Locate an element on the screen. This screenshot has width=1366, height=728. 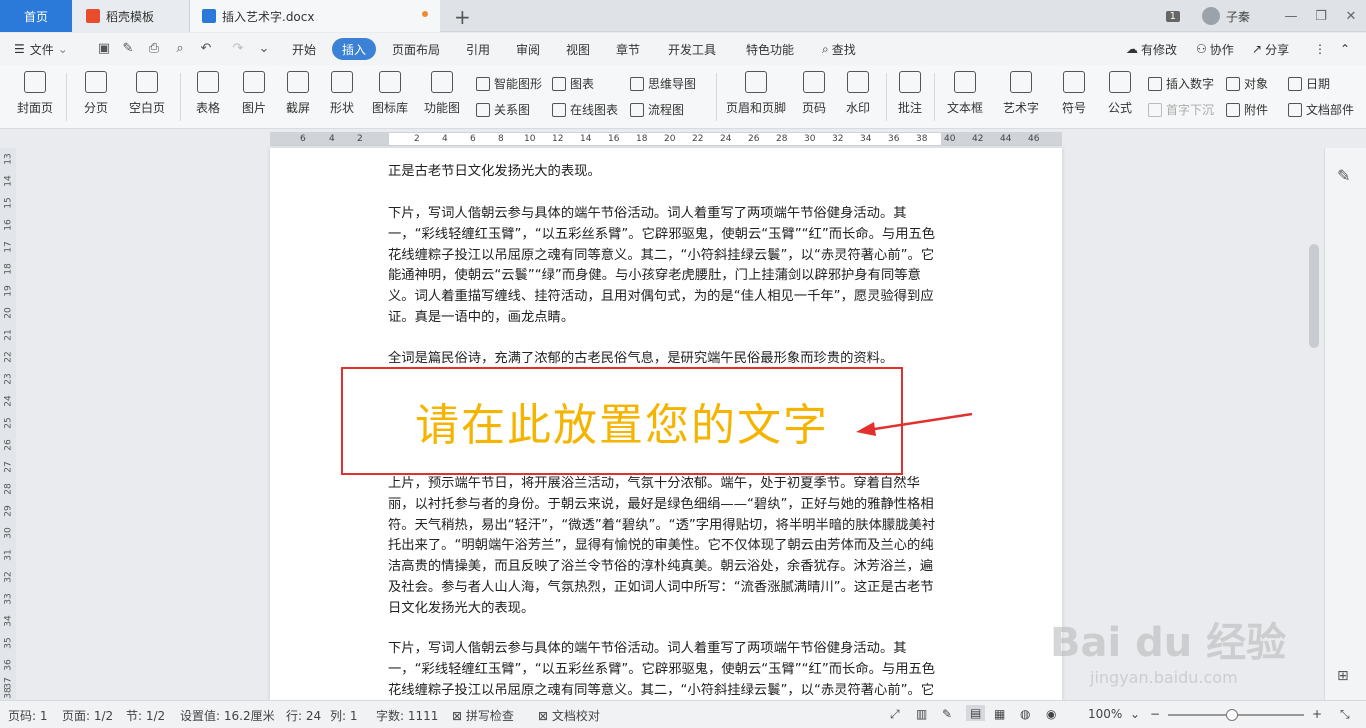
chart-button: 图表 is located at coordinates (573, 83).